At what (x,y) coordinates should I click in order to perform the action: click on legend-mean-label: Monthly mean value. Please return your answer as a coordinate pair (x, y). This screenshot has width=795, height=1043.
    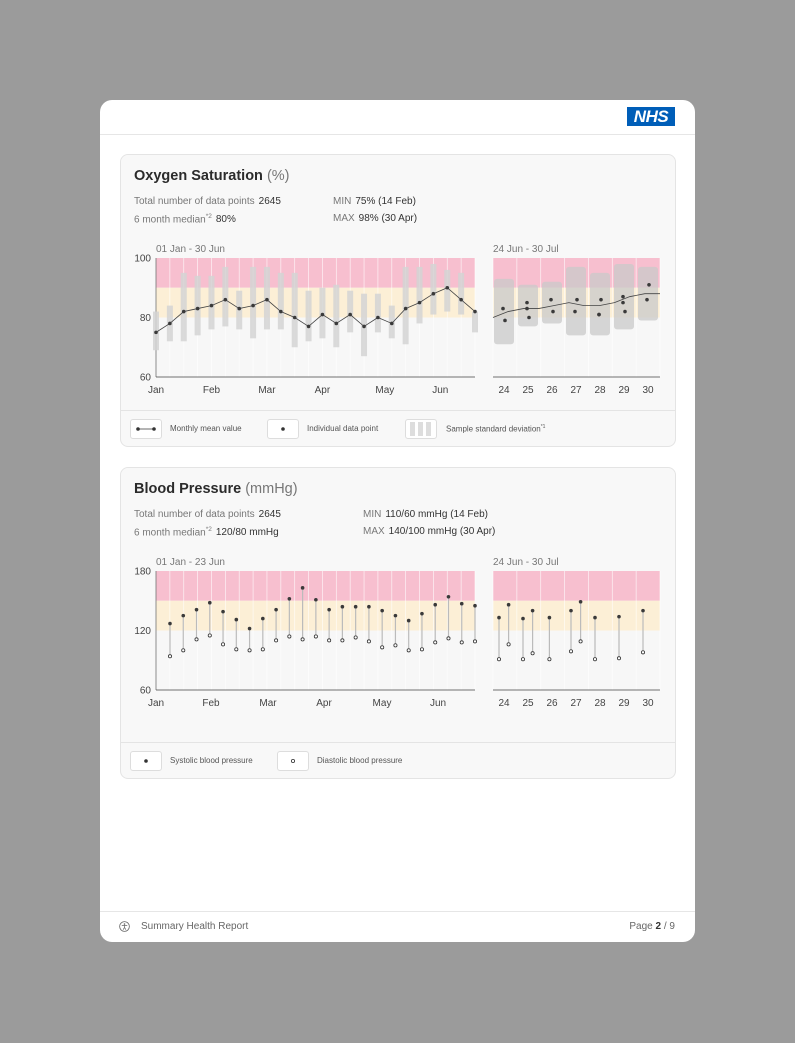
    Looking at the image, I should click on (206, 428).